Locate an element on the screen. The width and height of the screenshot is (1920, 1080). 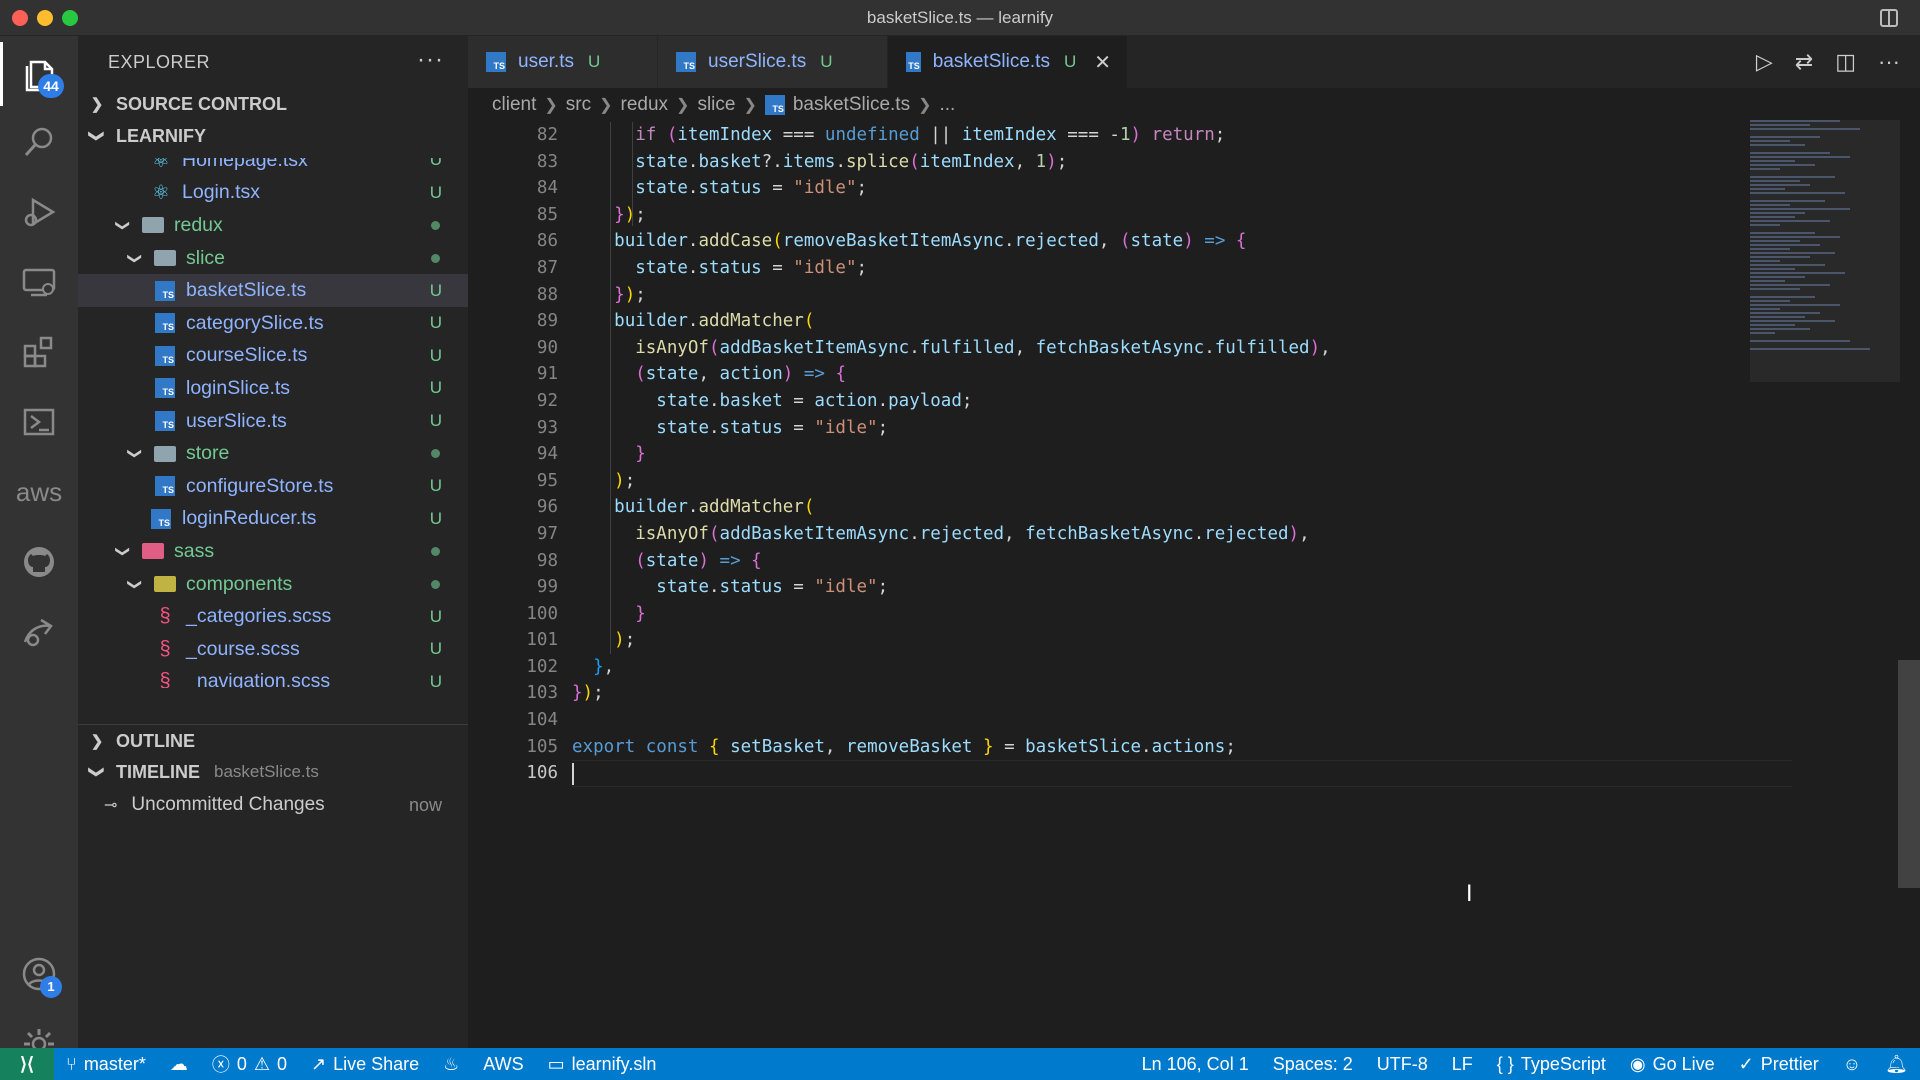
problems-button: ⓧ 0 ⚠ 0 is located at coordinates (249, 1064).